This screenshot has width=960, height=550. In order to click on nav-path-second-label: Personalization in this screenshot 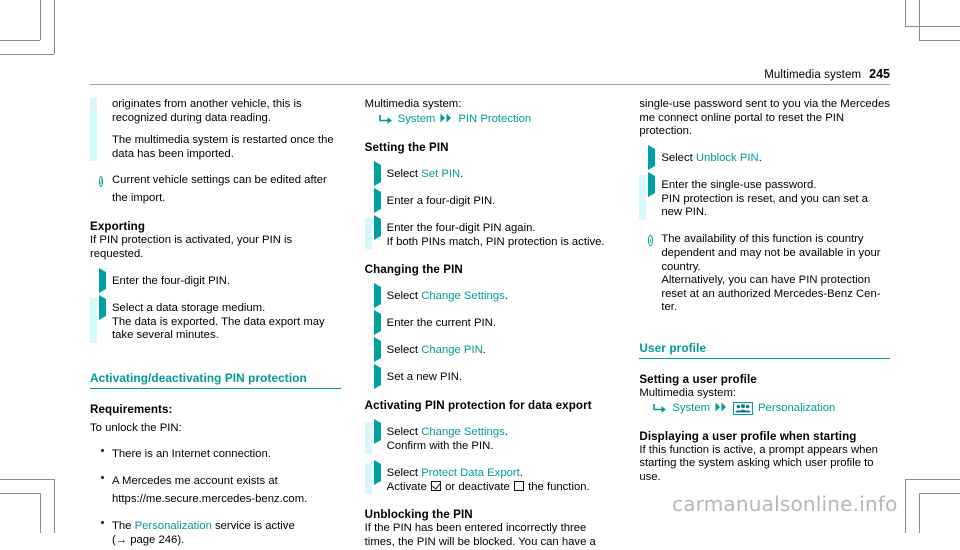, I will do `click(796, 408)`.